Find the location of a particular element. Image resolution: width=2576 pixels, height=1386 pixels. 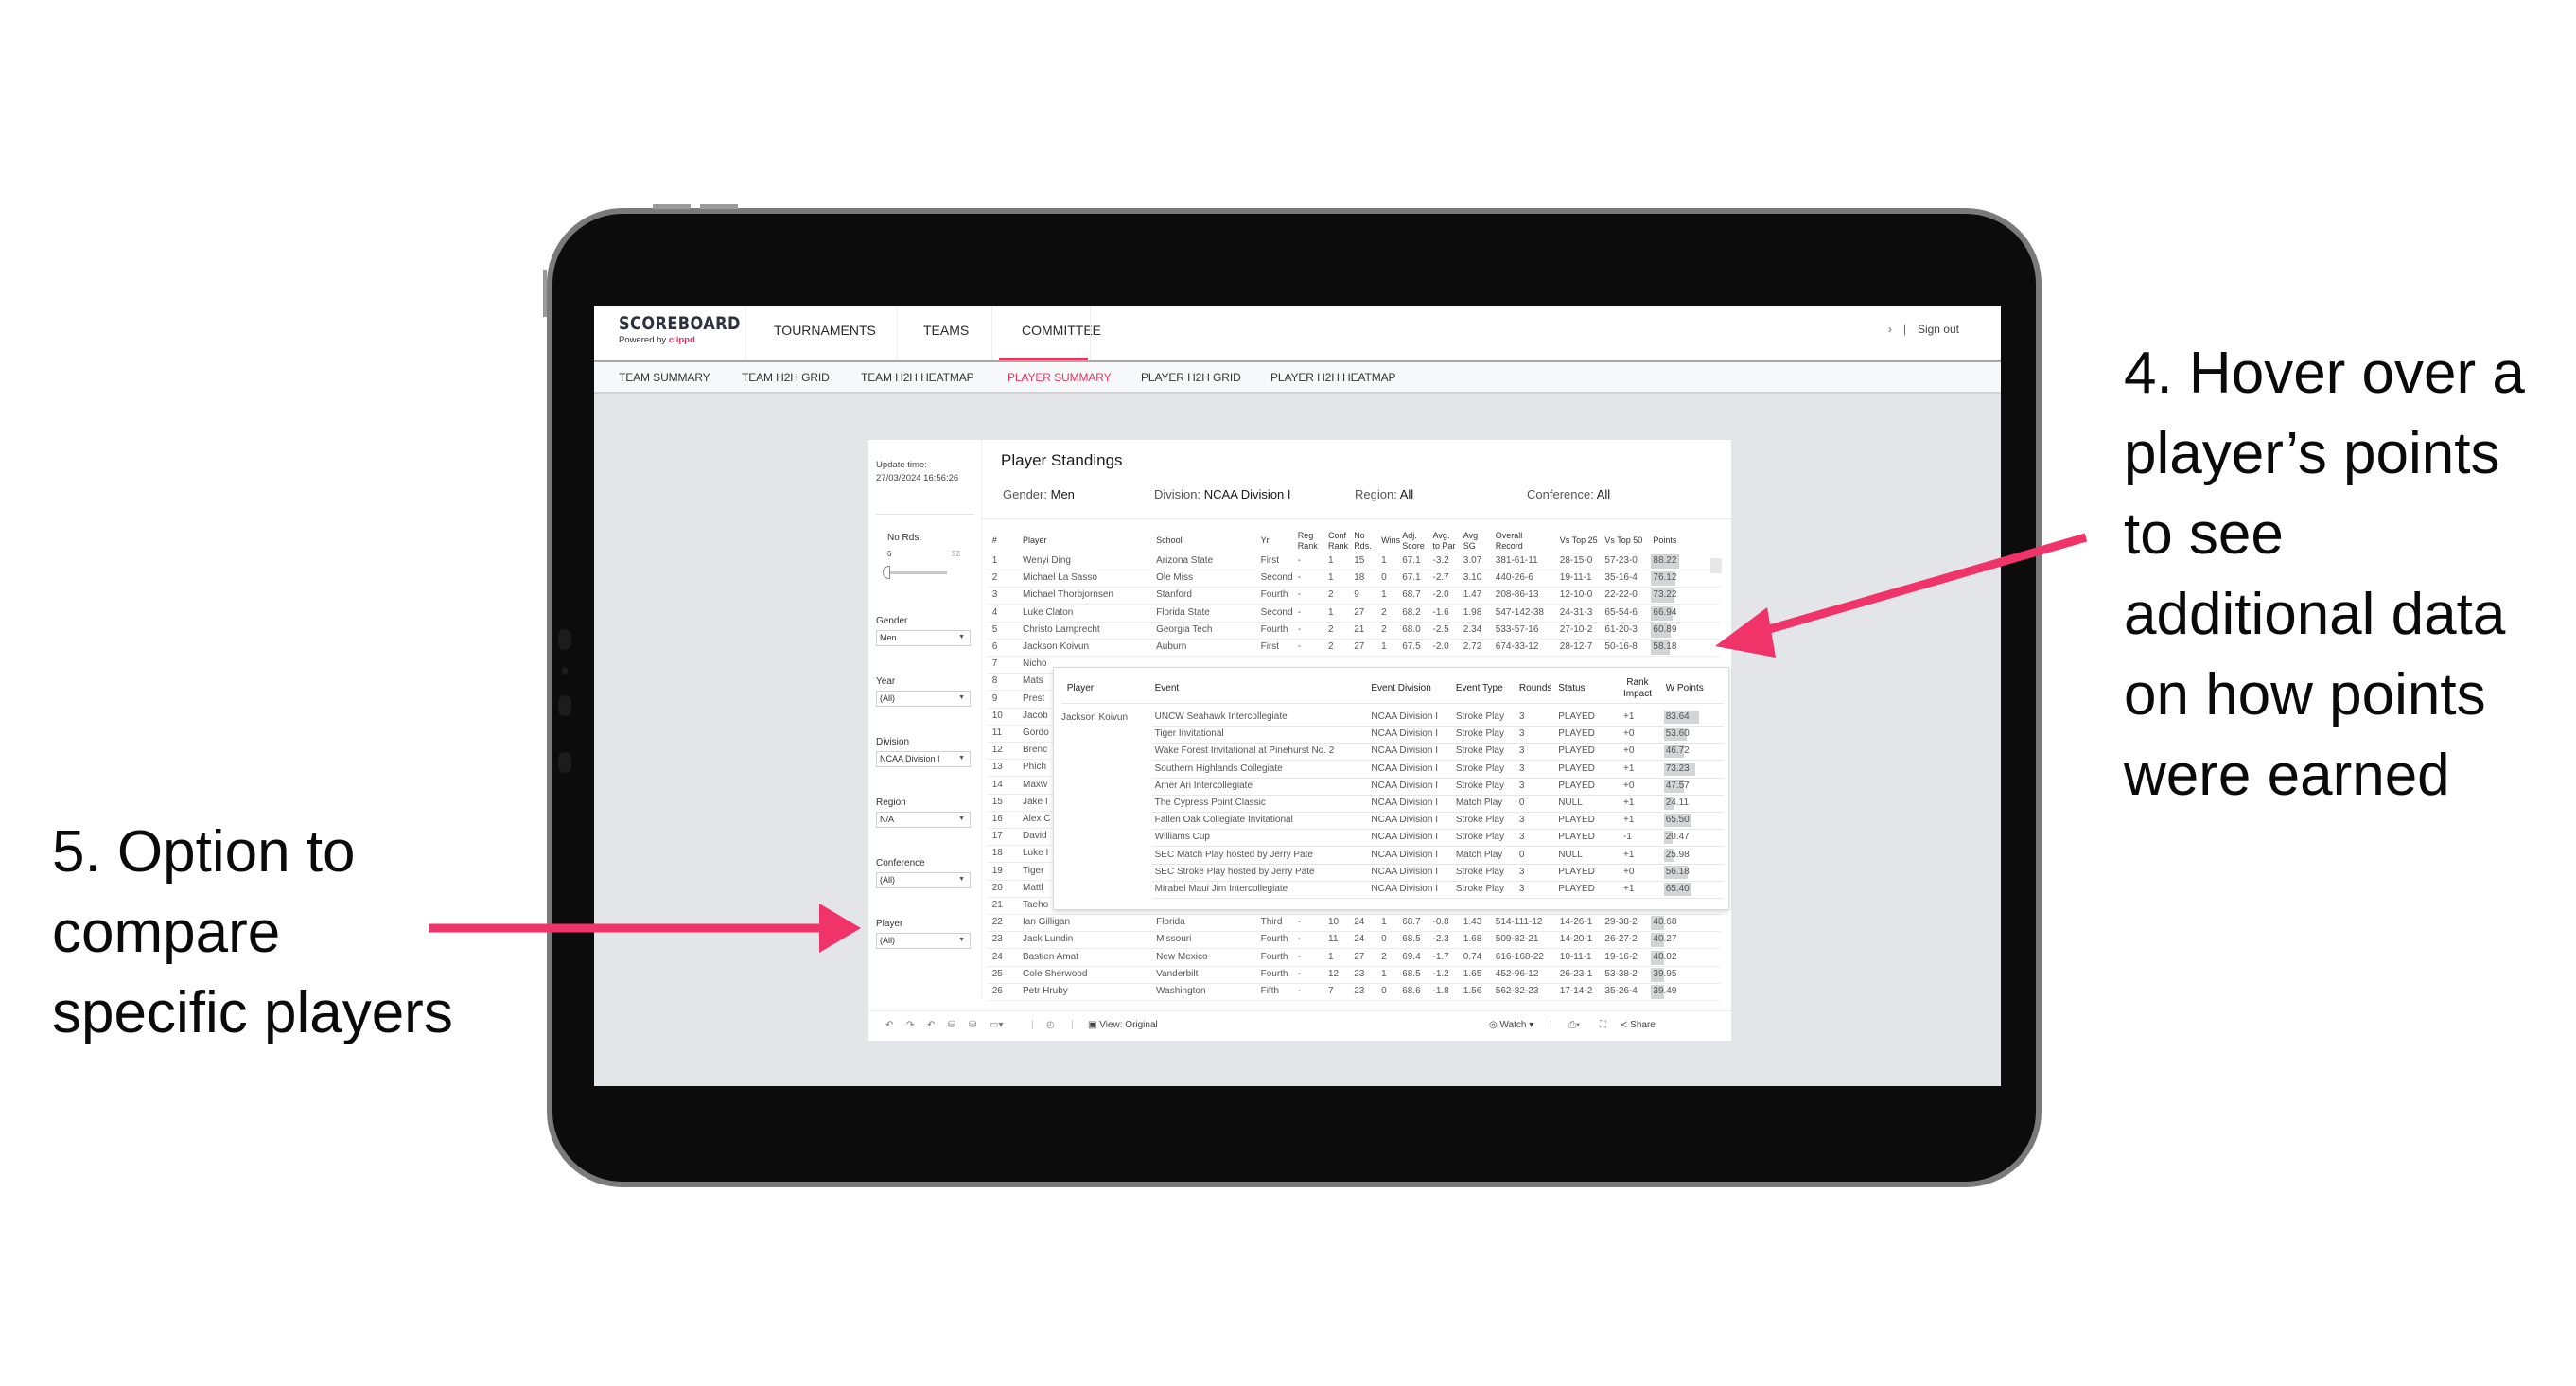

arrow-compare-head is located at coordinates (840, 928).